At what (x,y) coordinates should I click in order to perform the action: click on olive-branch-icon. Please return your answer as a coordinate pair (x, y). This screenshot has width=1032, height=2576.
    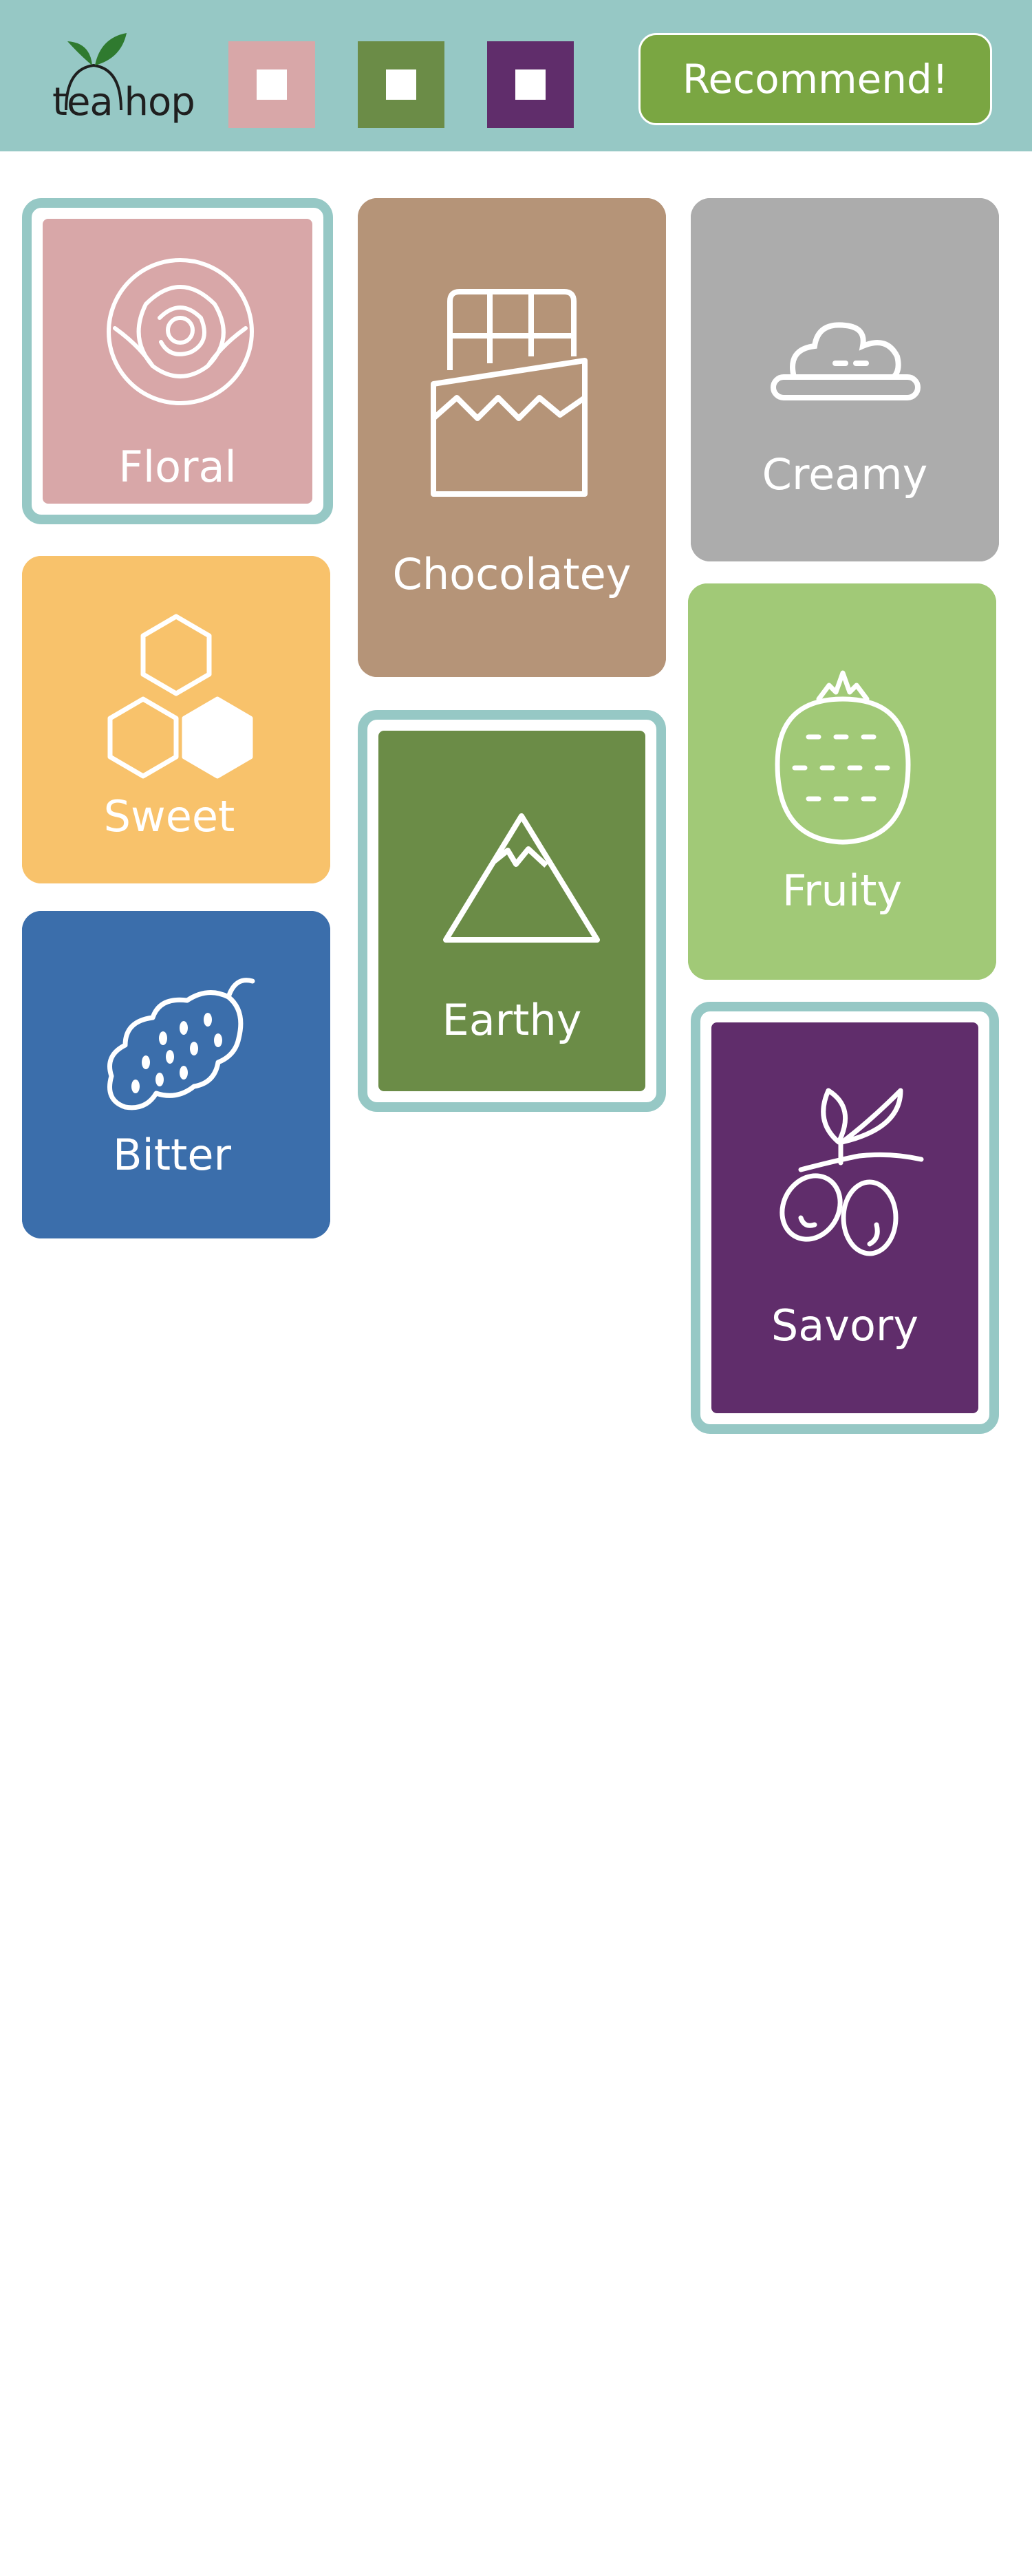
    Looking at the image, I should click on (852, 1172).